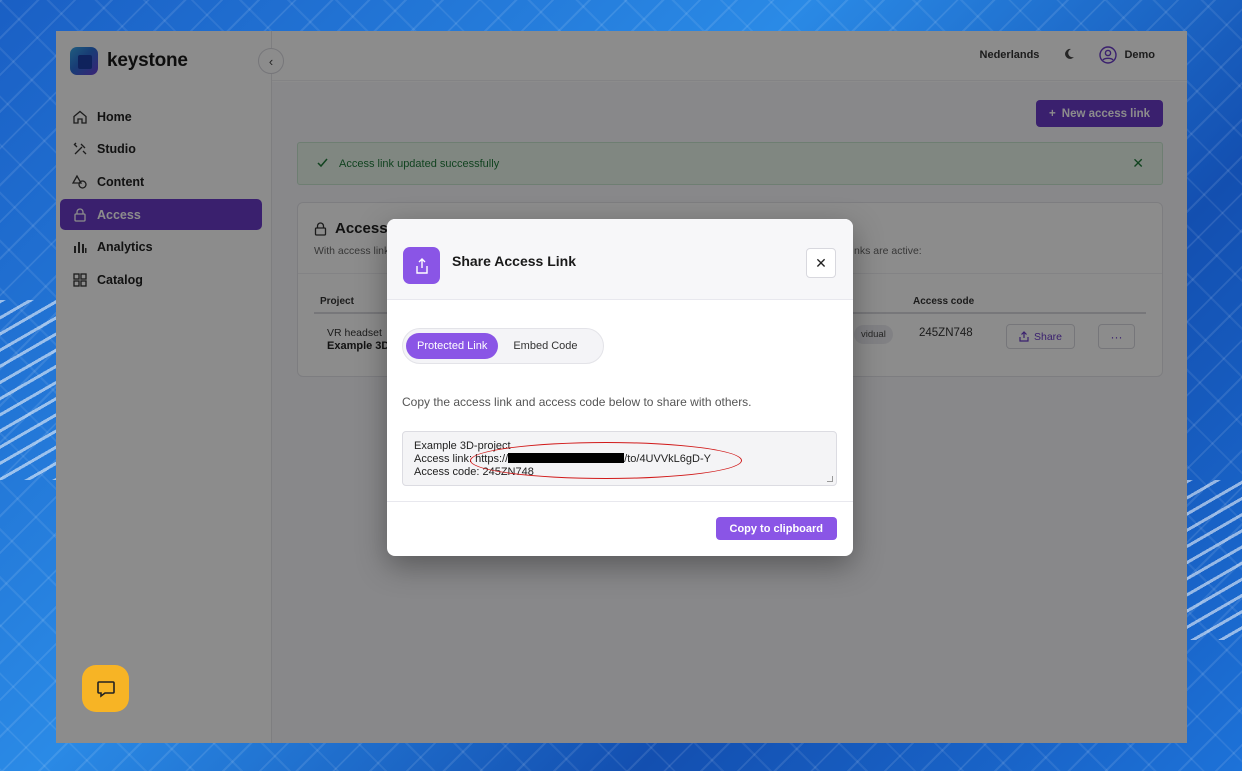 This screenshot has width=1242, height=771. I want to click on chat-icon, so click(105, 689).